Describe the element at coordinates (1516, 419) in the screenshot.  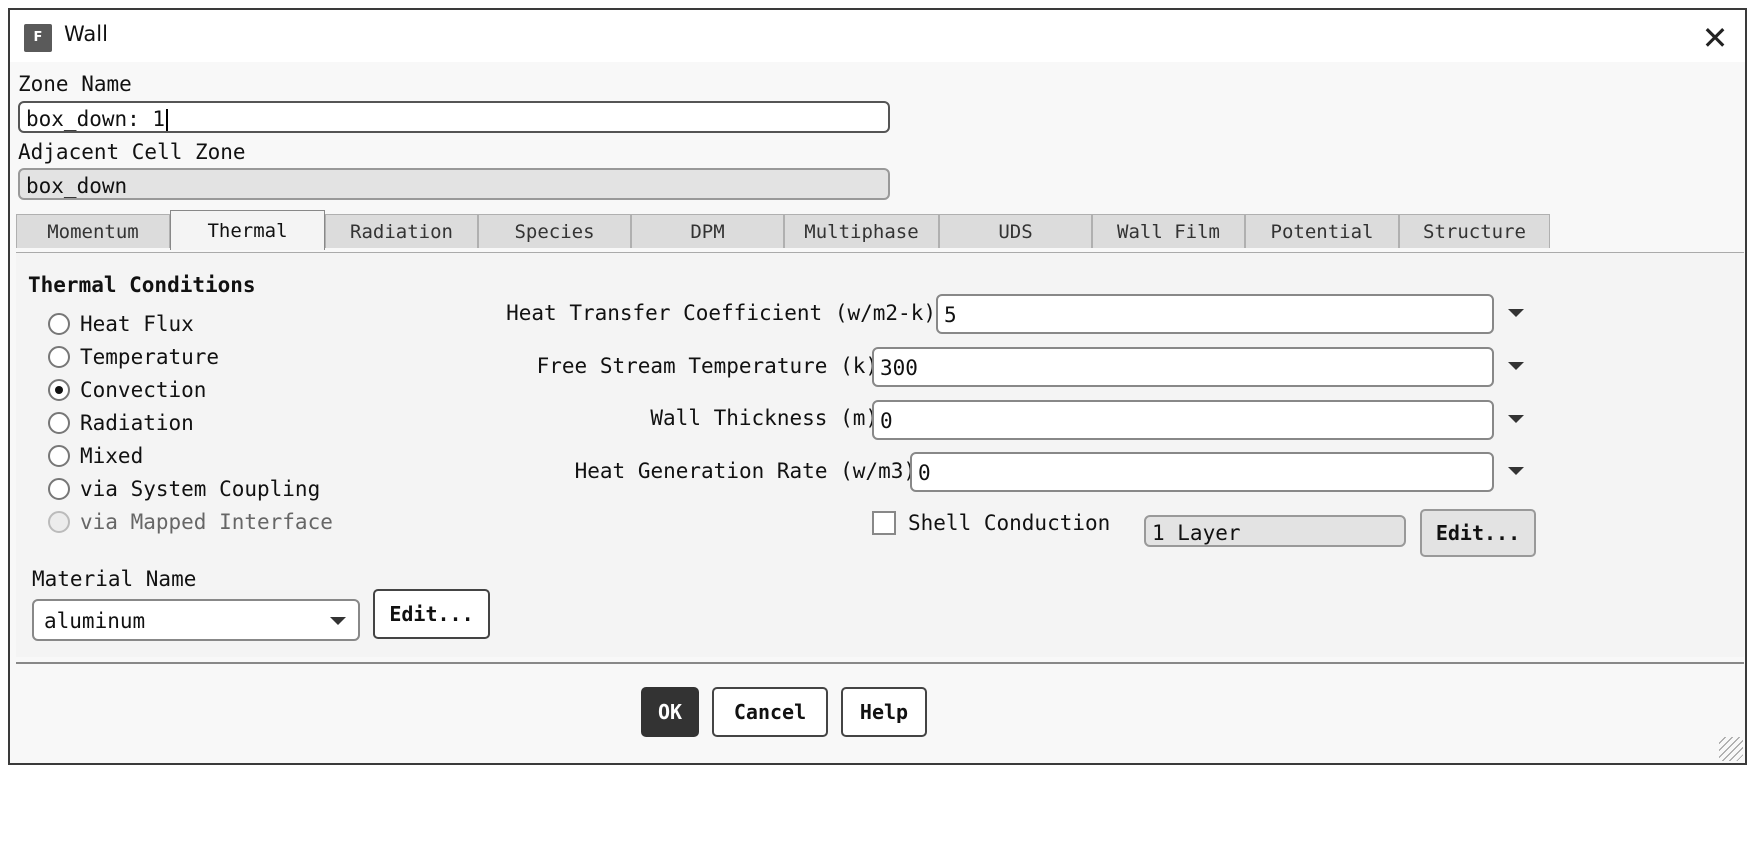
I see `wall-thickness-dropdown-arrow-icon` at that location.